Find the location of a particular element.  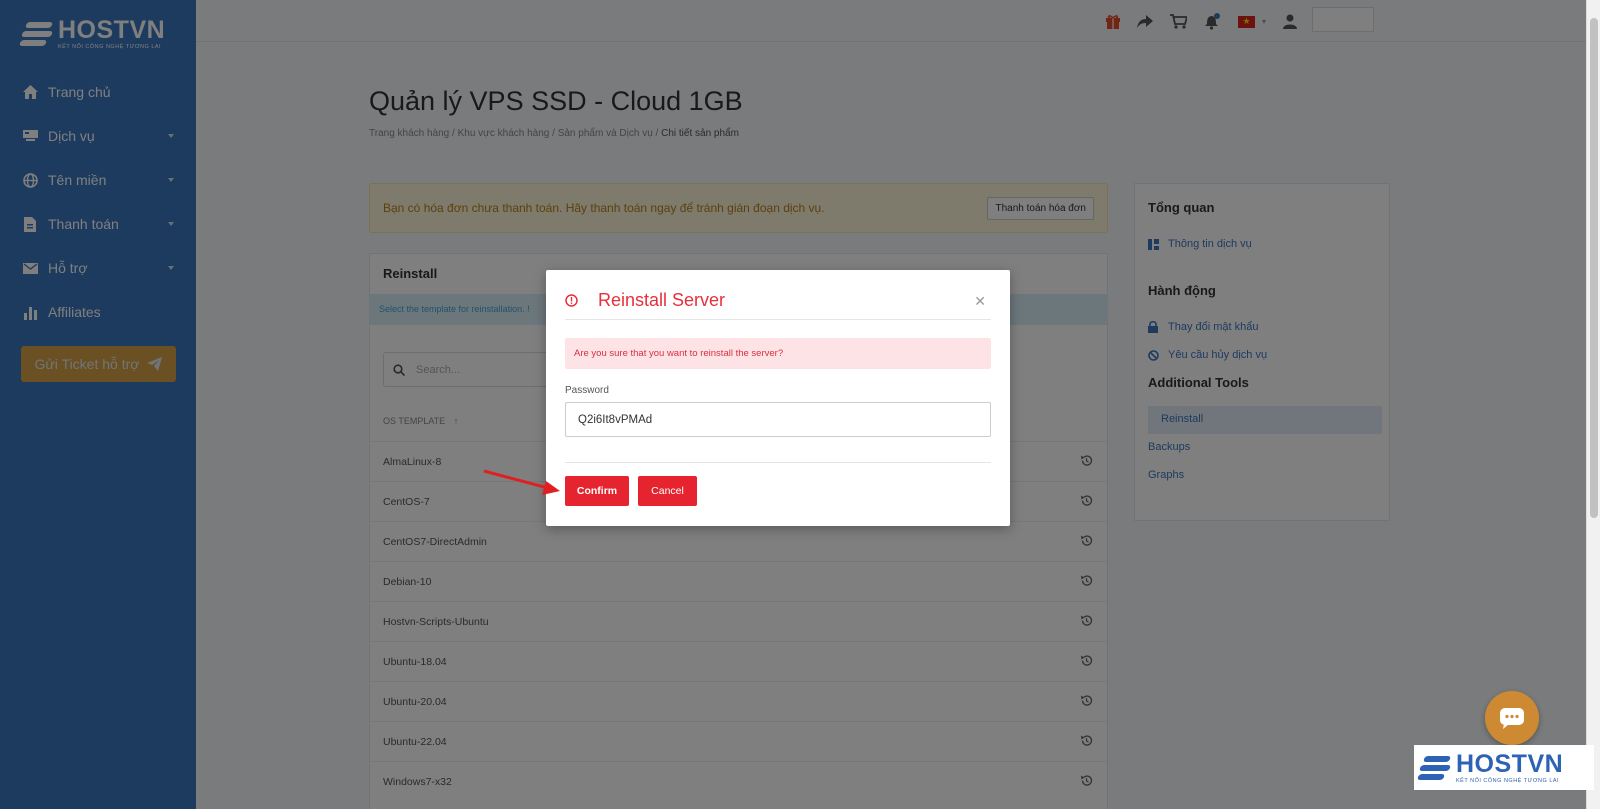

page-scrollbar is located at coordinates (1593, 404).